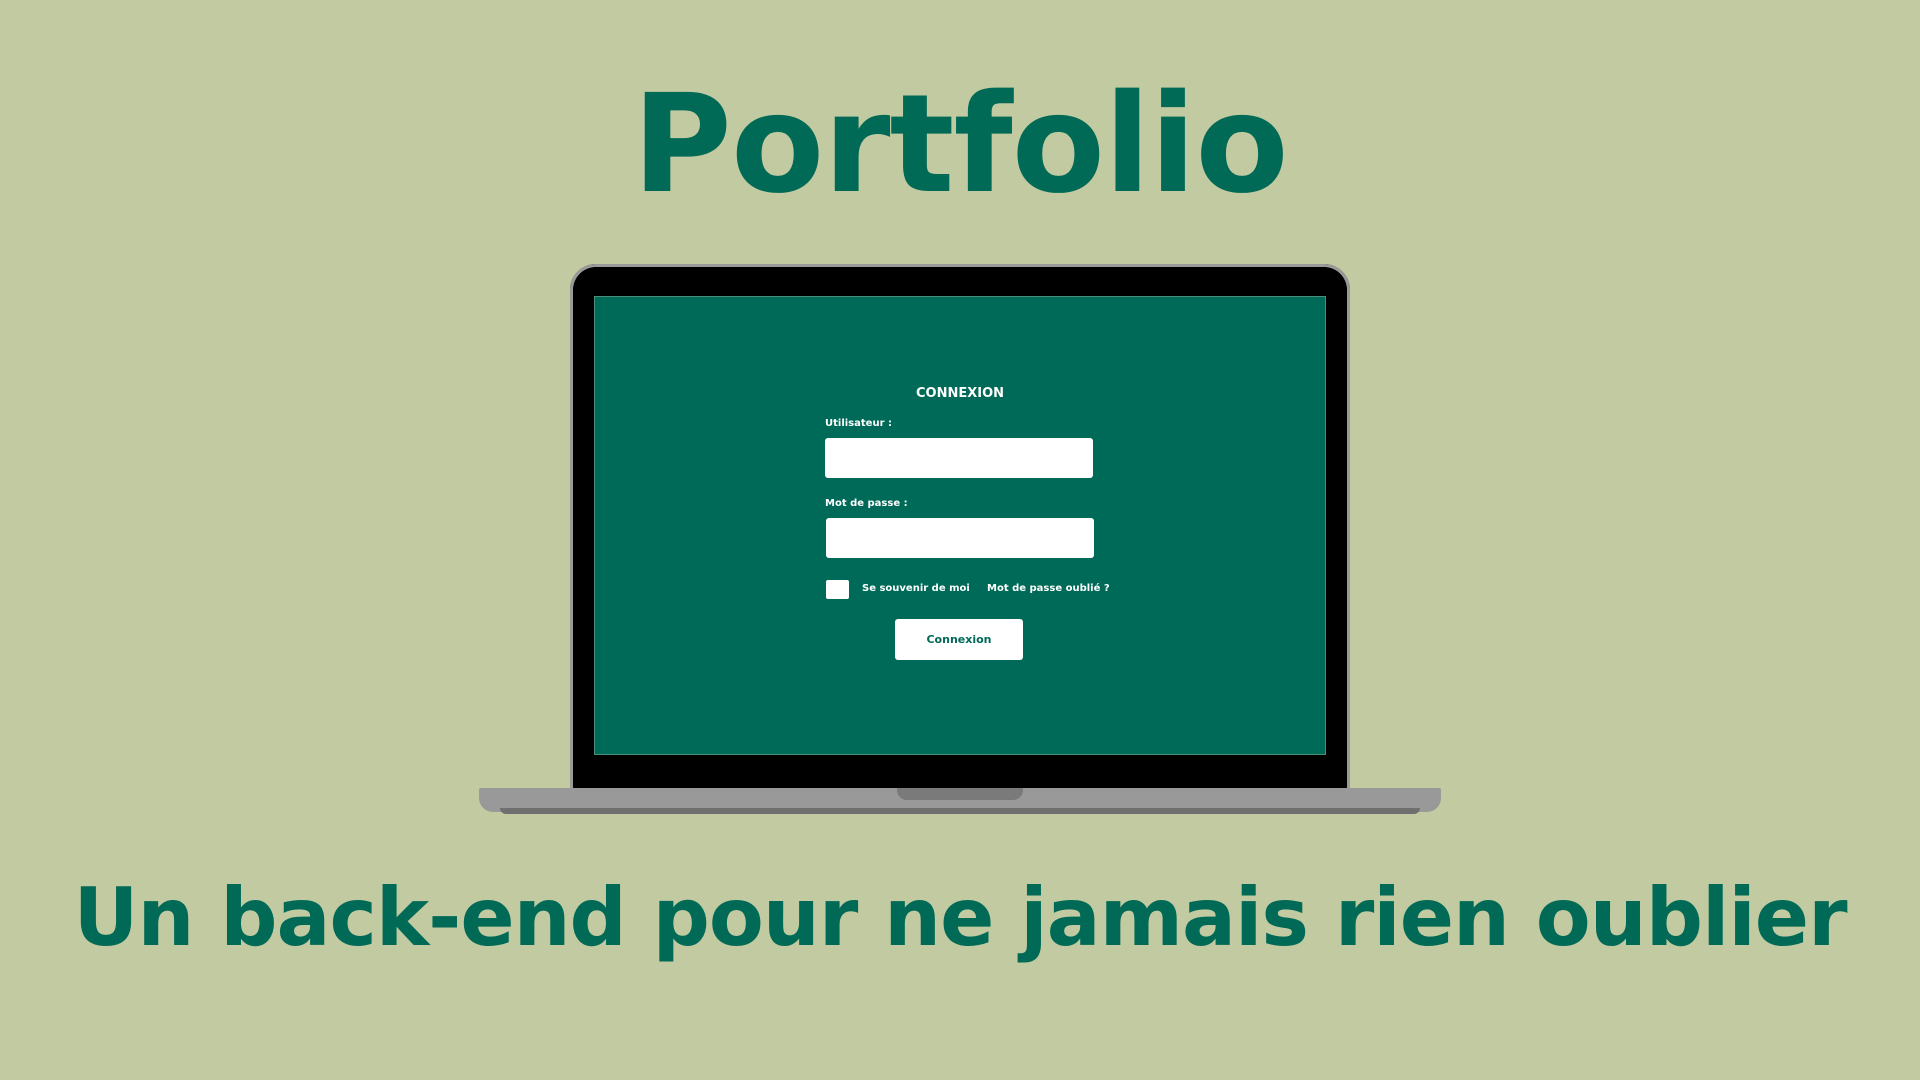 Image resolution: width=1920 pixels, height=1080 pixels. Describe the element at coordinates (960, 917) in the screenshot. I see `portfolio-subtitle: Un back-end pour ne jamais rien oublier` at that location.